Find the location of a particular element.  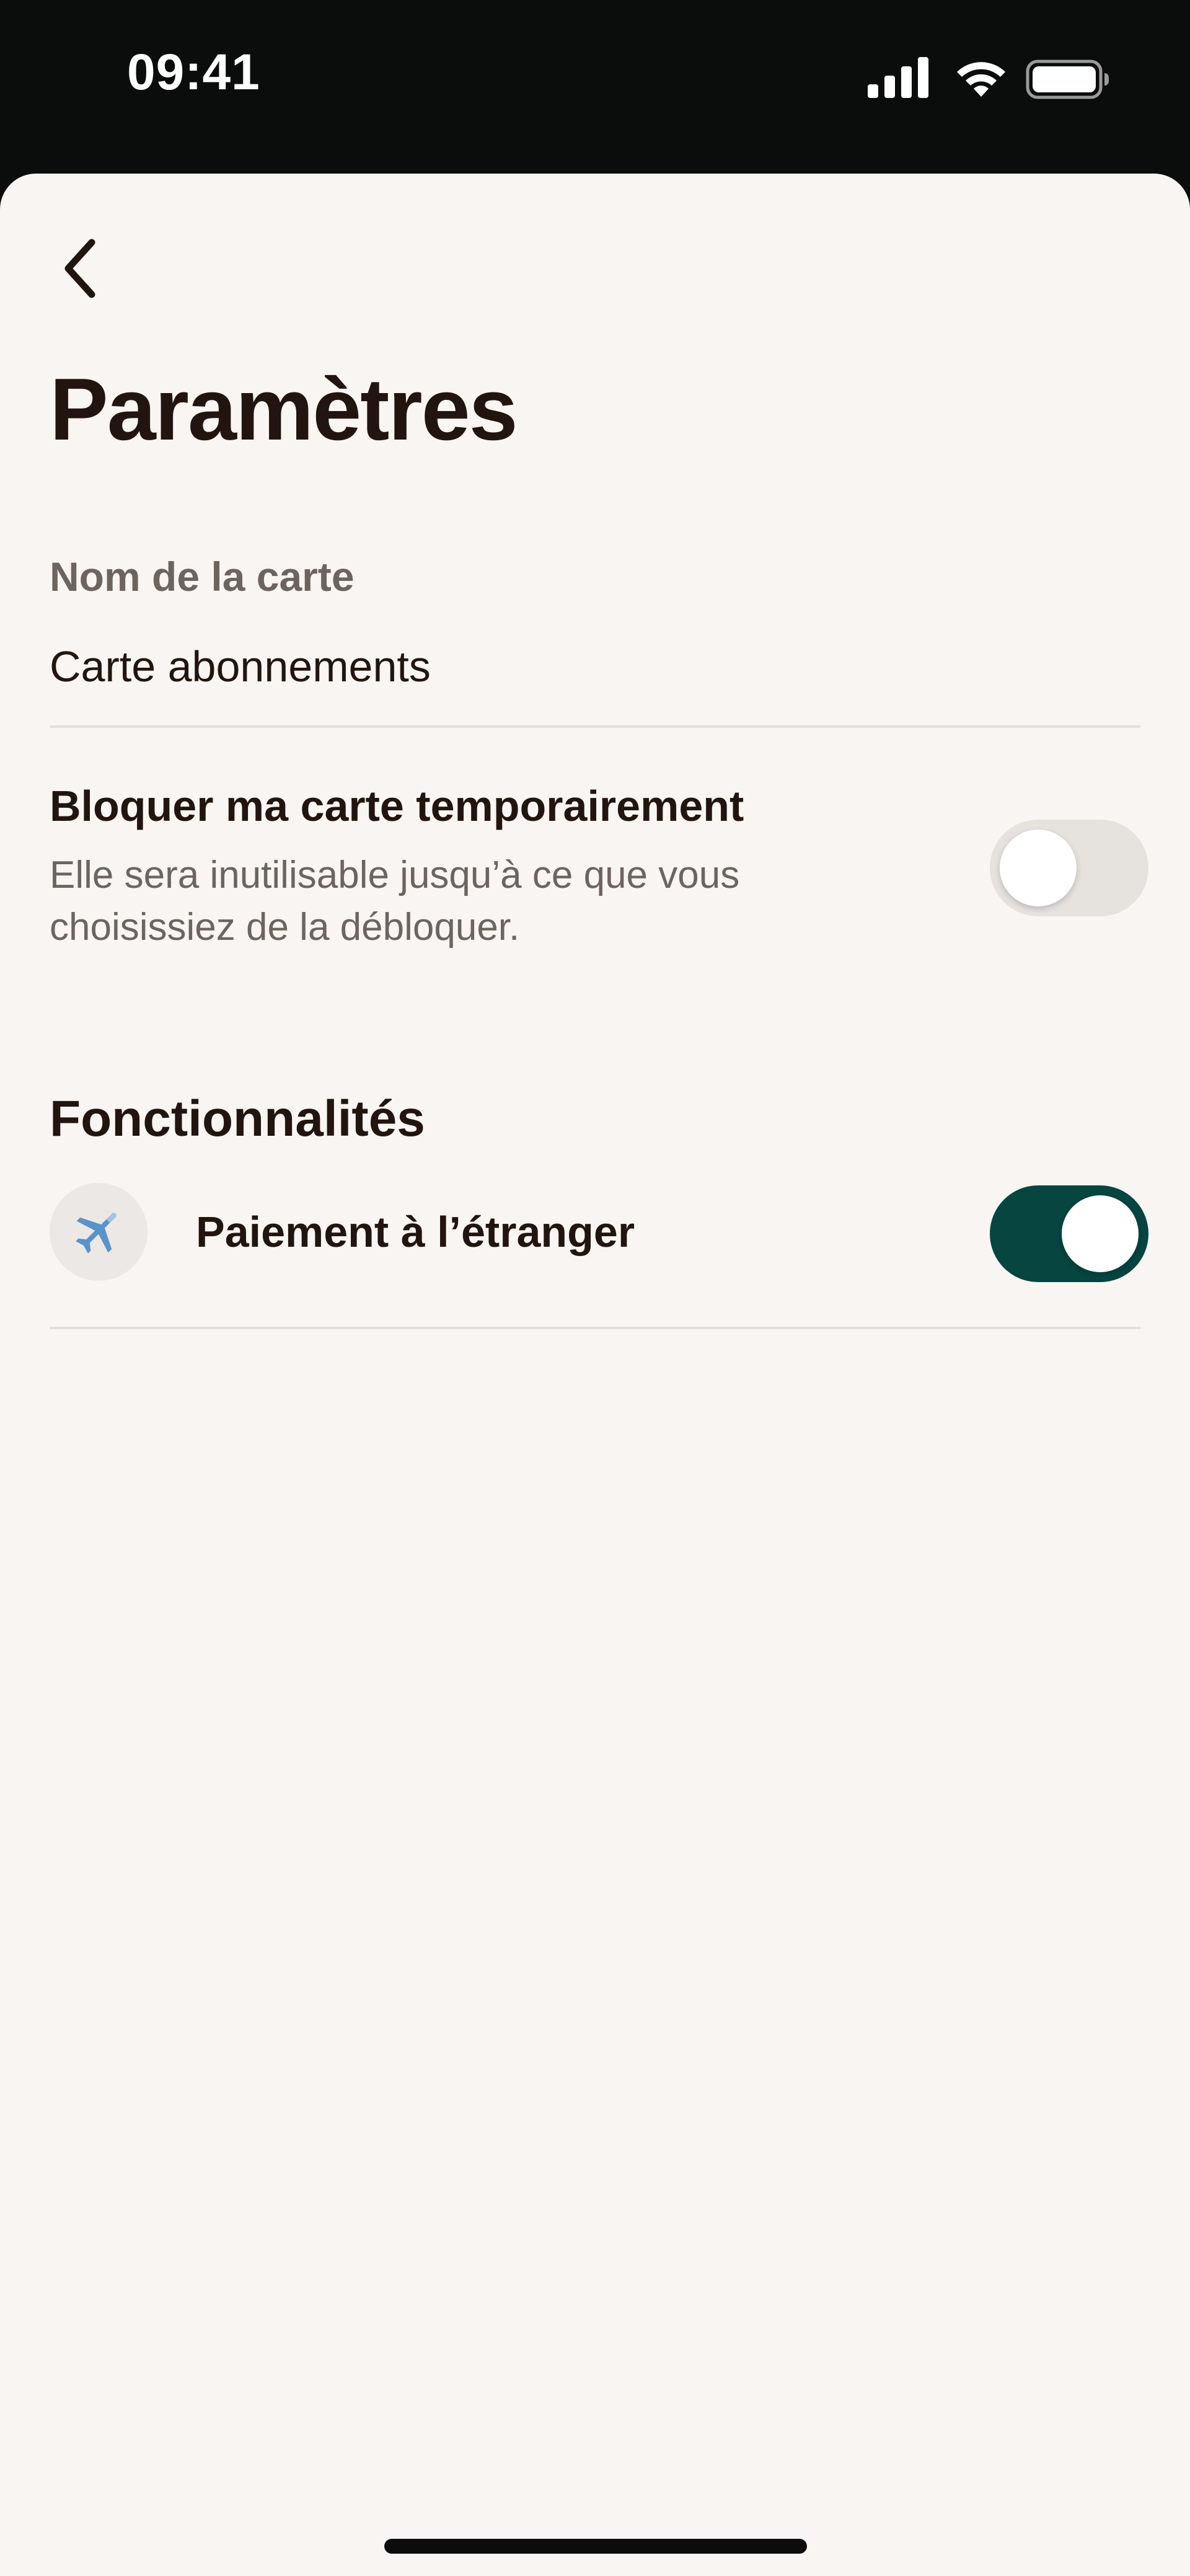

back-button is located at coordinates (80, 269).